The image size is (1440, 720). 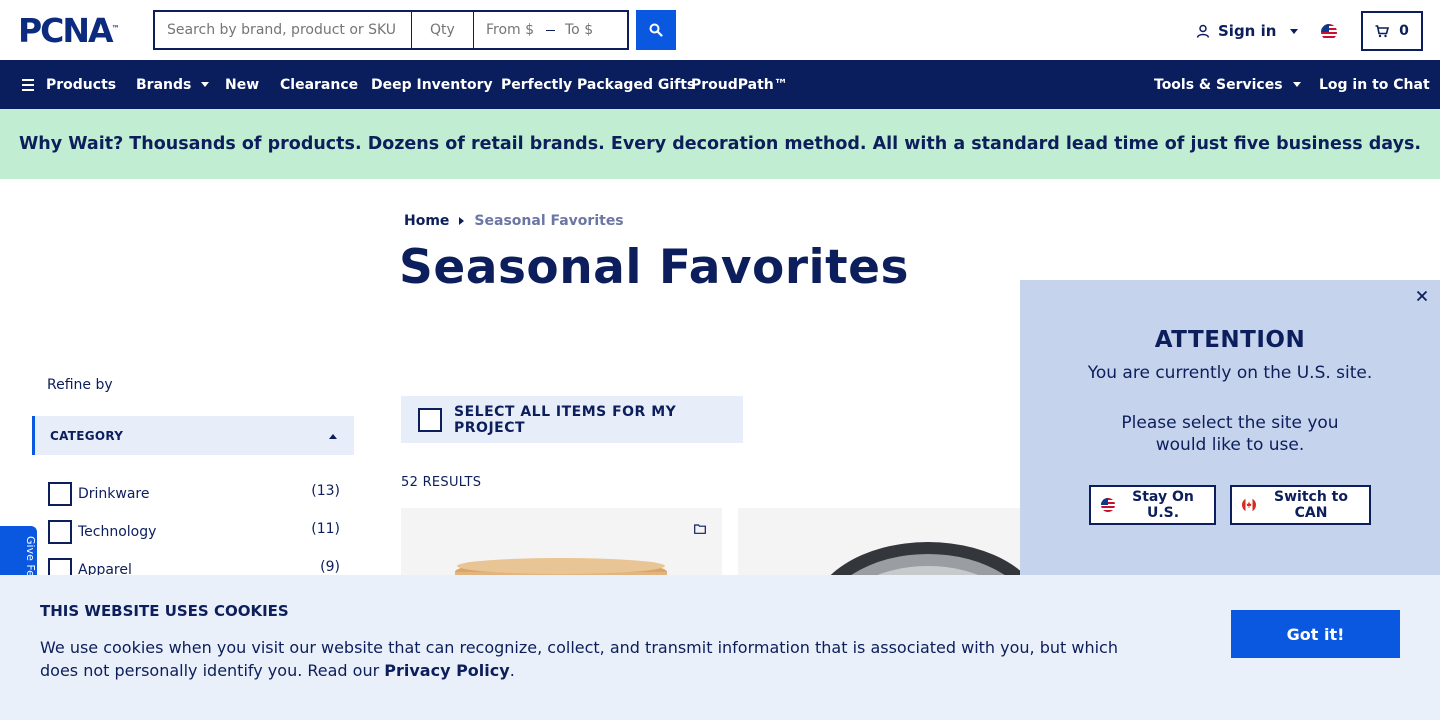 I want to click on breadcrumb-home: Home, so click(x=426, y=221).